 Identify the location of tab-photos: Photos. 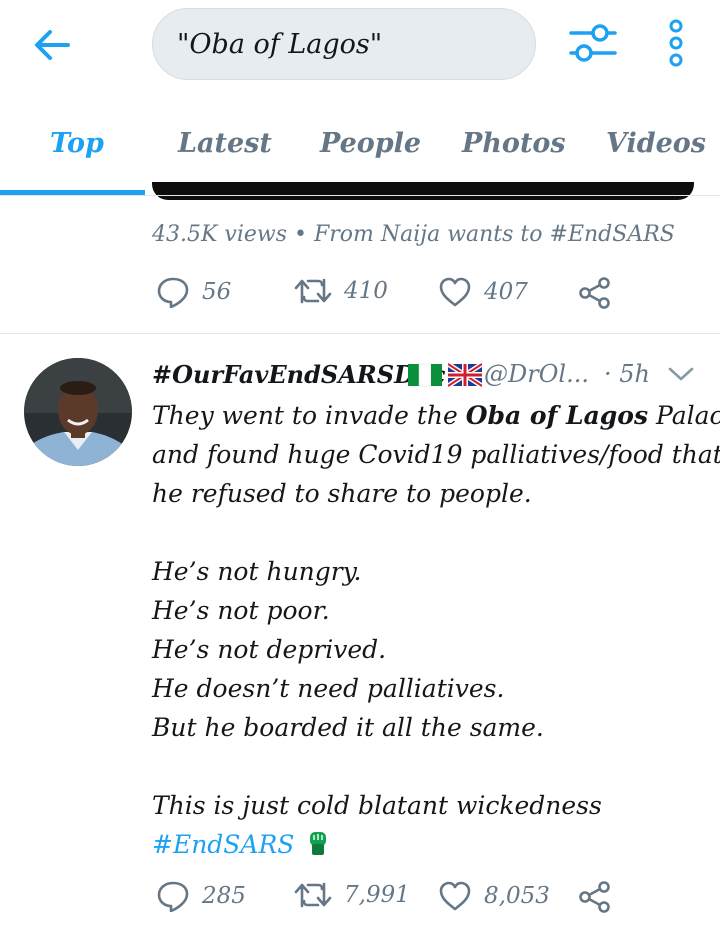
(514, 143).